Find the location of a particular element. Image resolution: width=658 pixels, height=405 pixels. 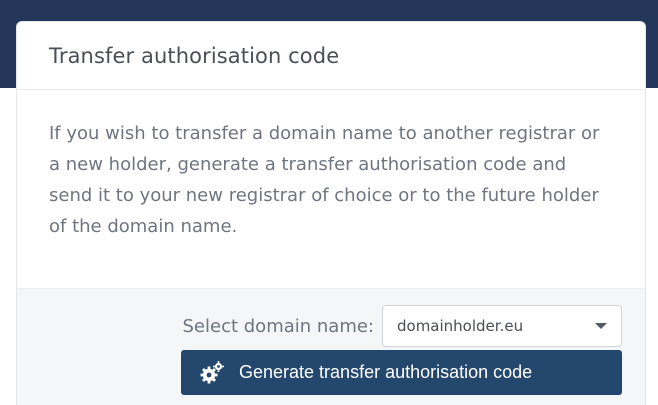

gears-icon is located at coordinates (212, 371).